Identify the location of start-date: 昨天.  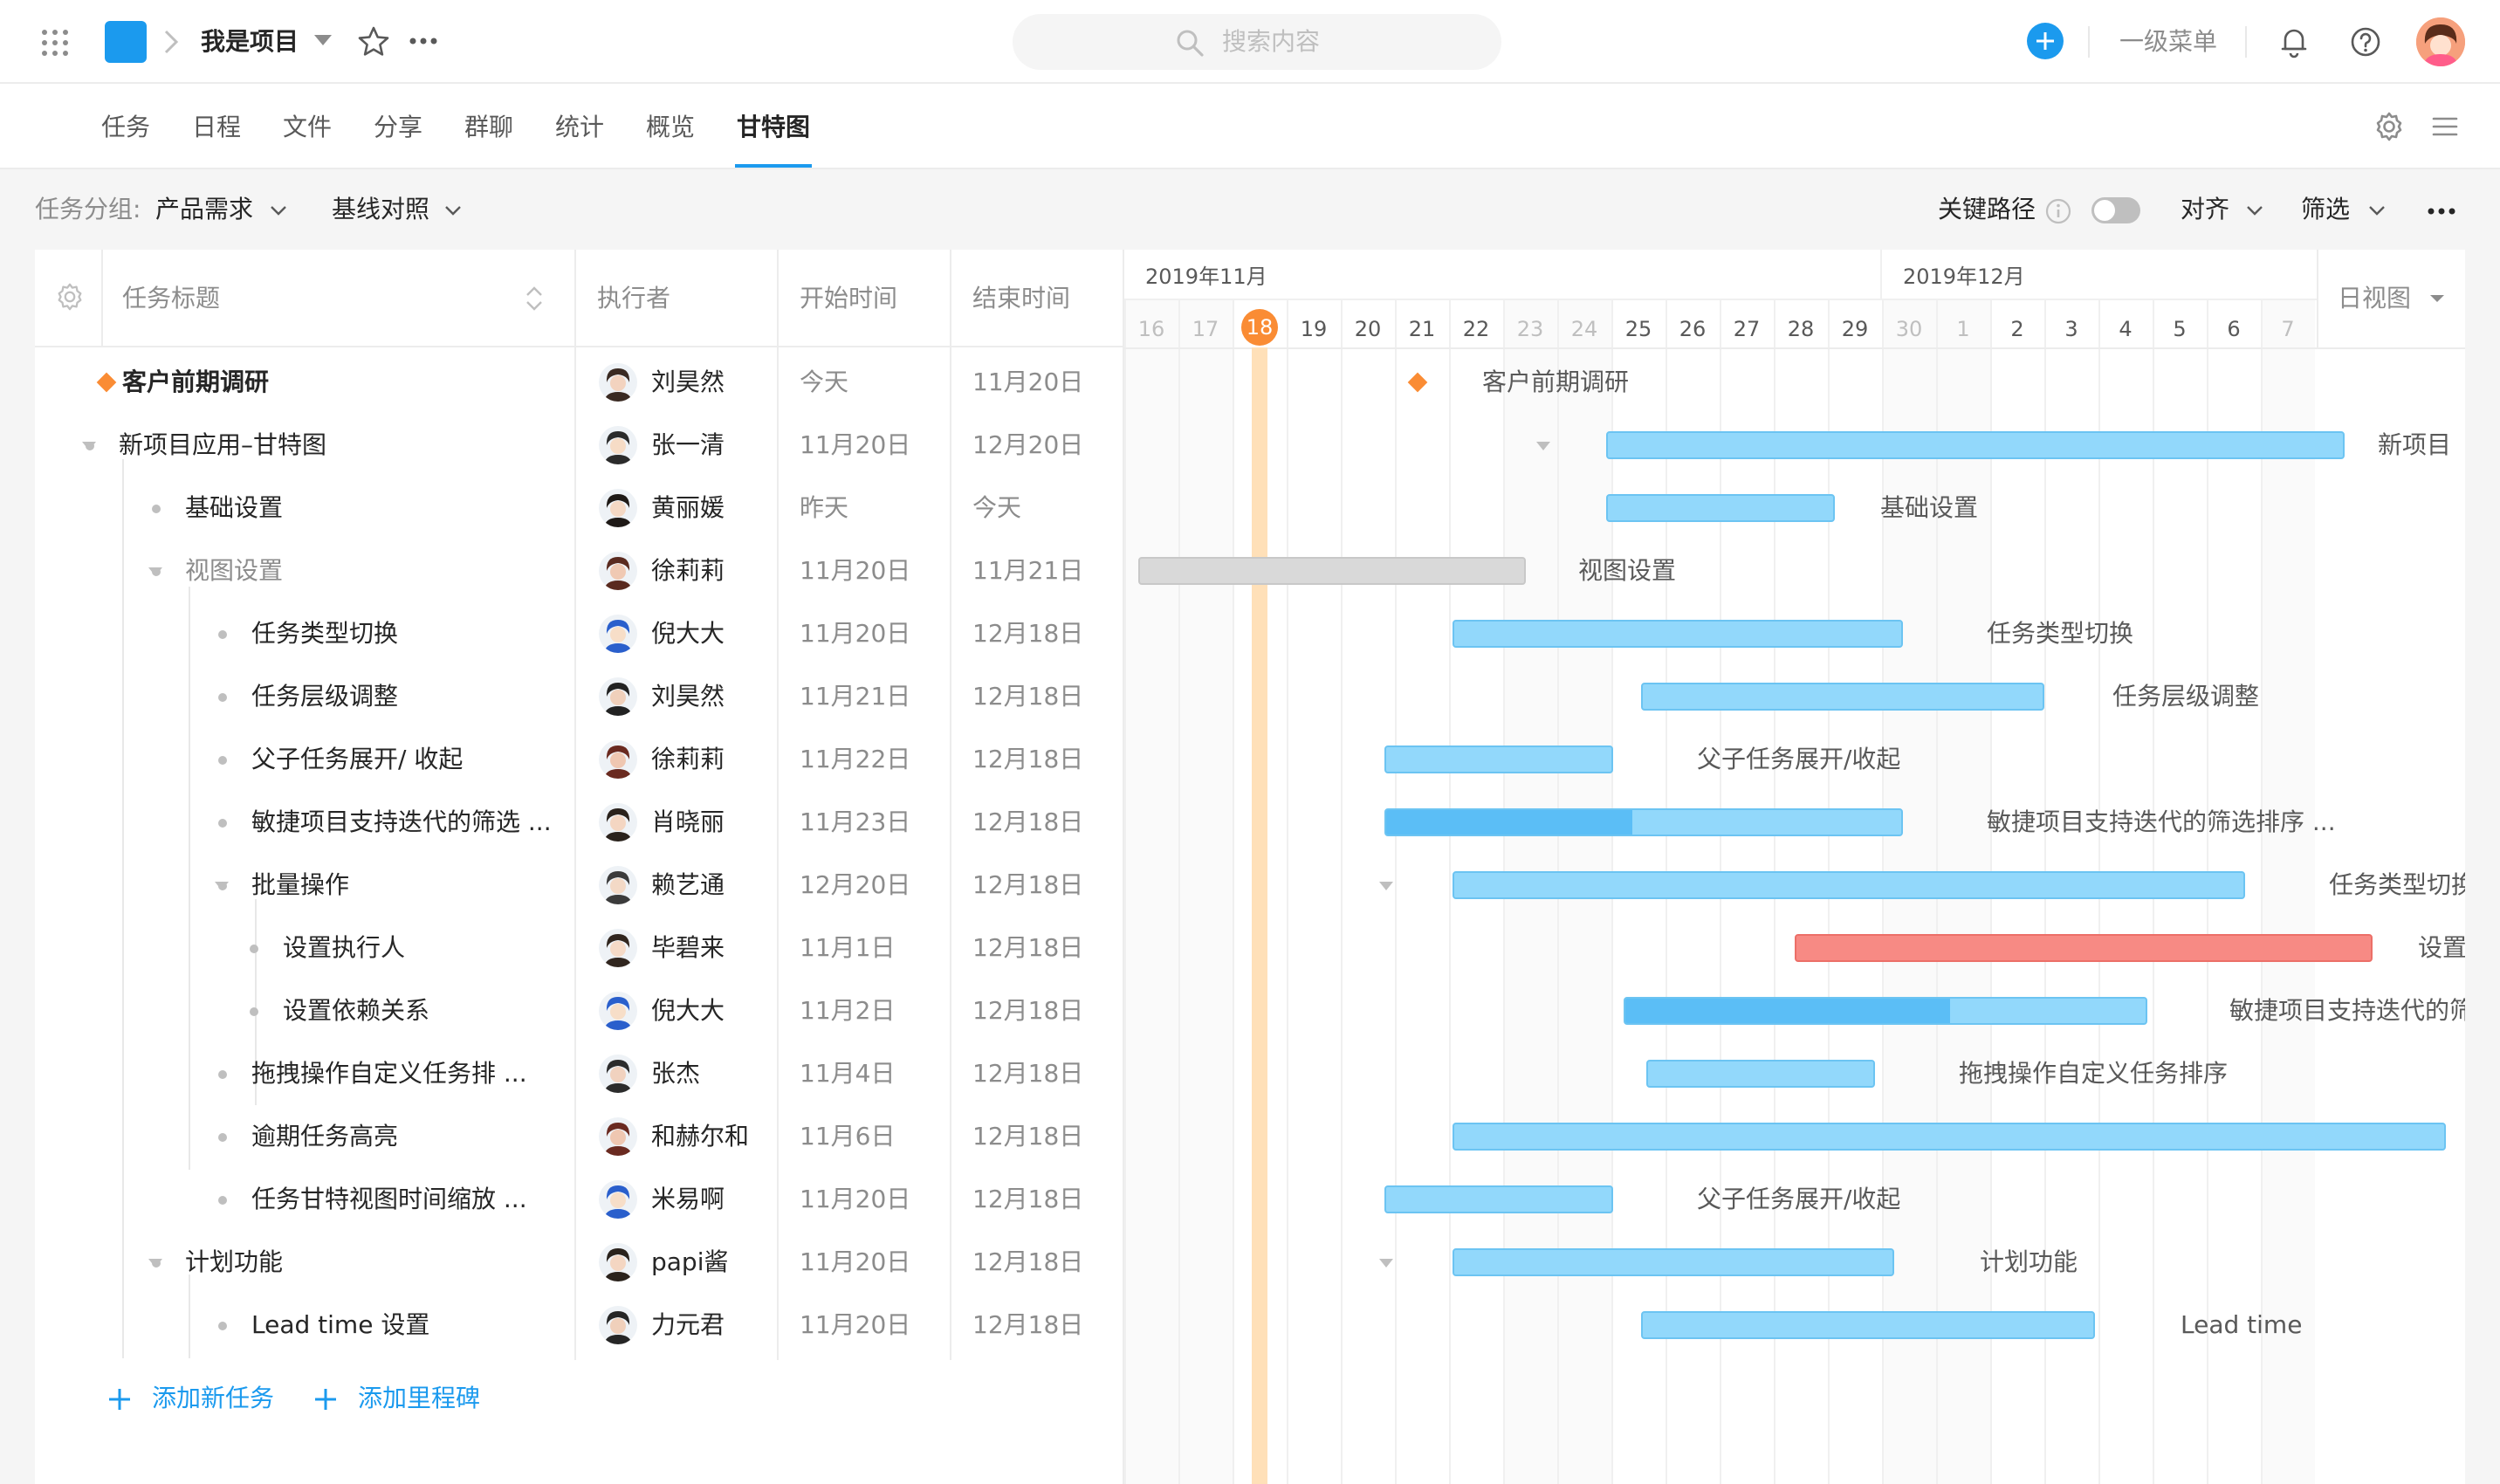
(824, 509).